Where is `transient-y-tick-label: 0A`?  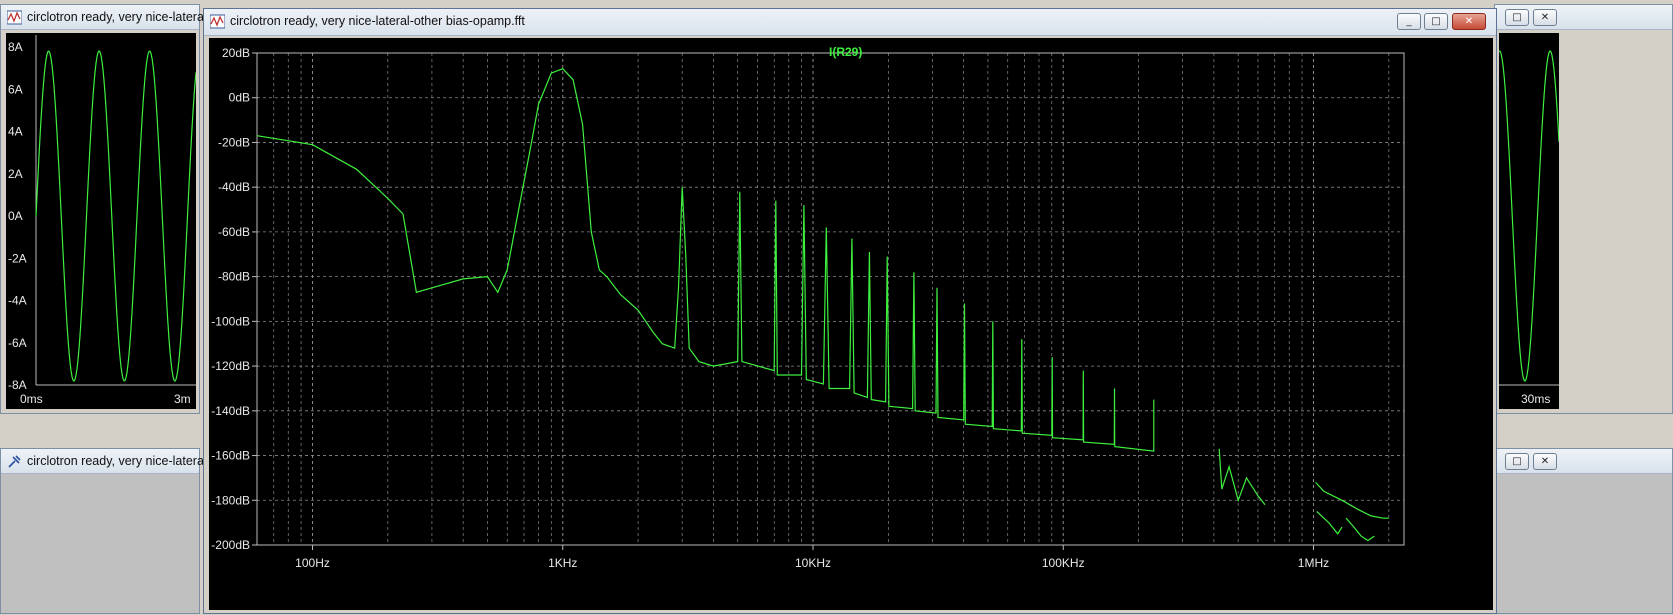
transient-y-tick-label: 0A is located at coordinates (15, 216).